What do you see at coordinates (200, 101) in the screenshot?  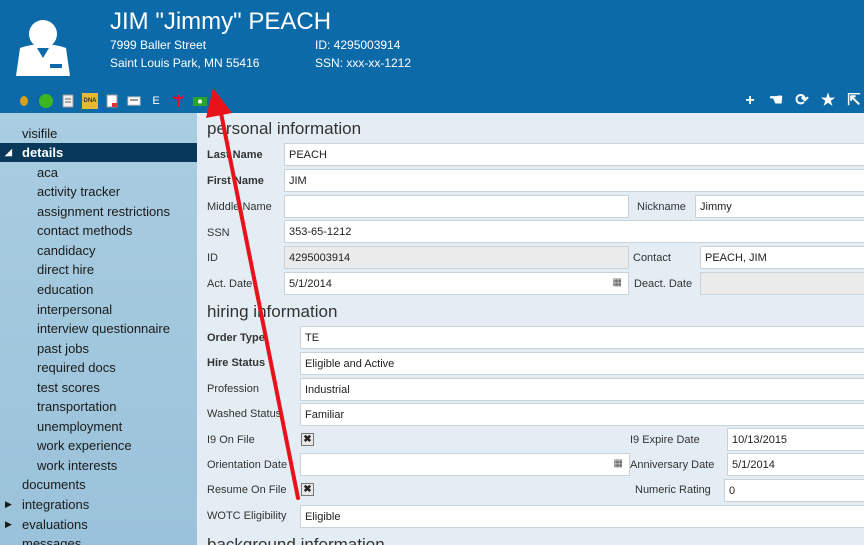 I see `money-icon` at bounding box center [200, 101].